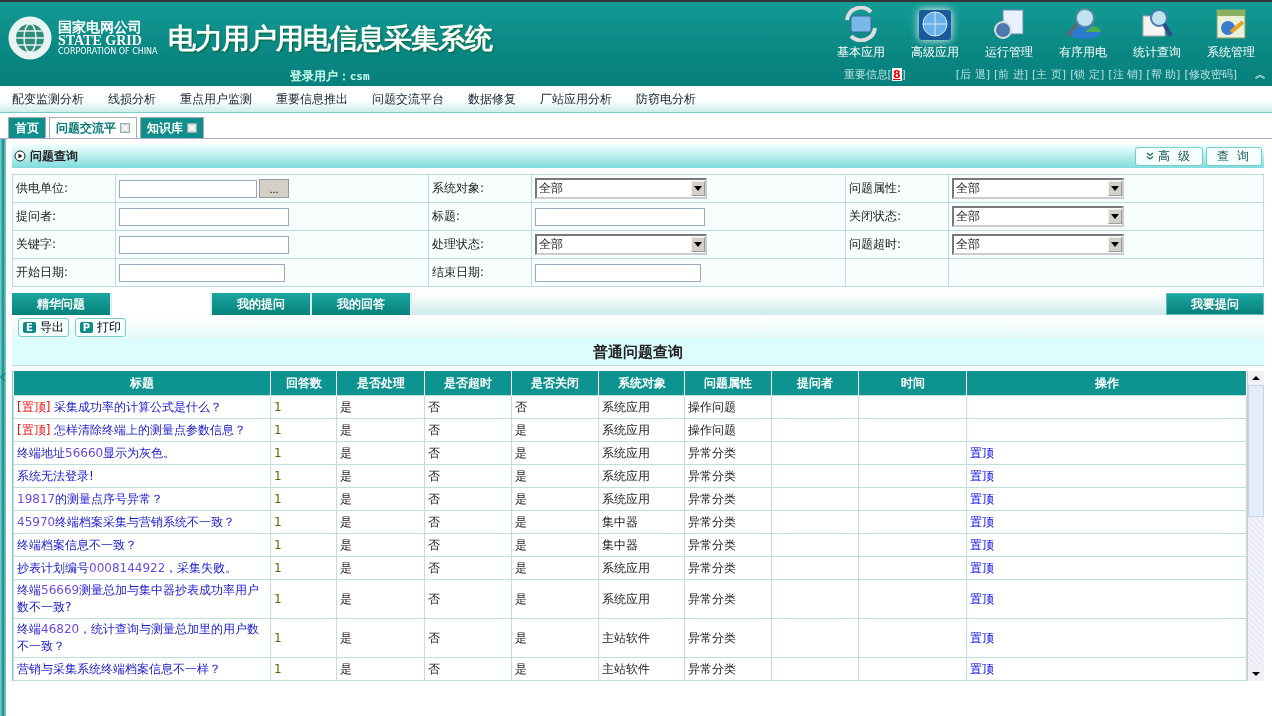 This screenshot has width=1272, height=716. I want to click on question-tab: 我的提问, so click(262, 304).